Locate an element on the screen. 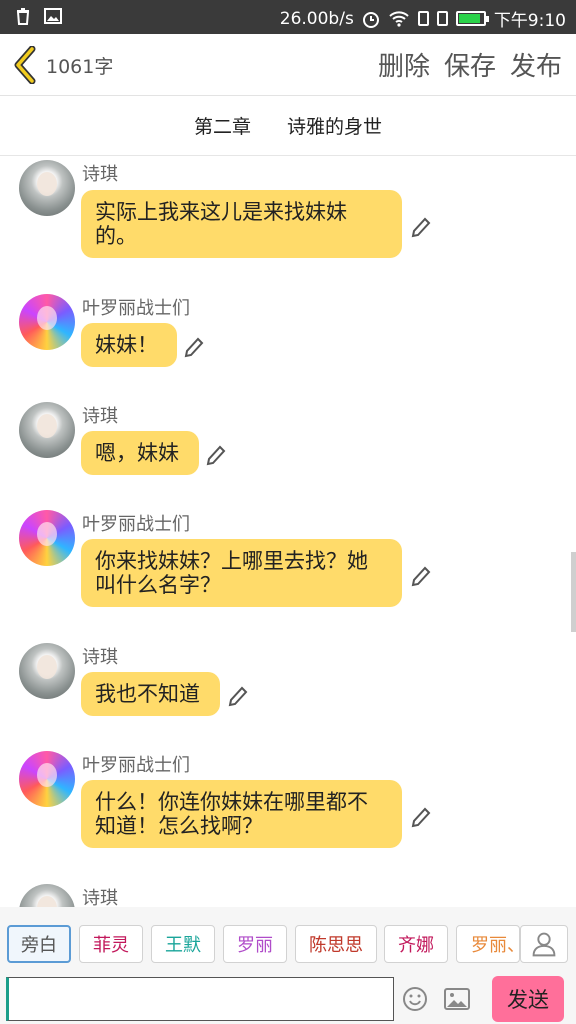 The image size is (576, 1024). trash-icon is located at coordinates (23, 16).